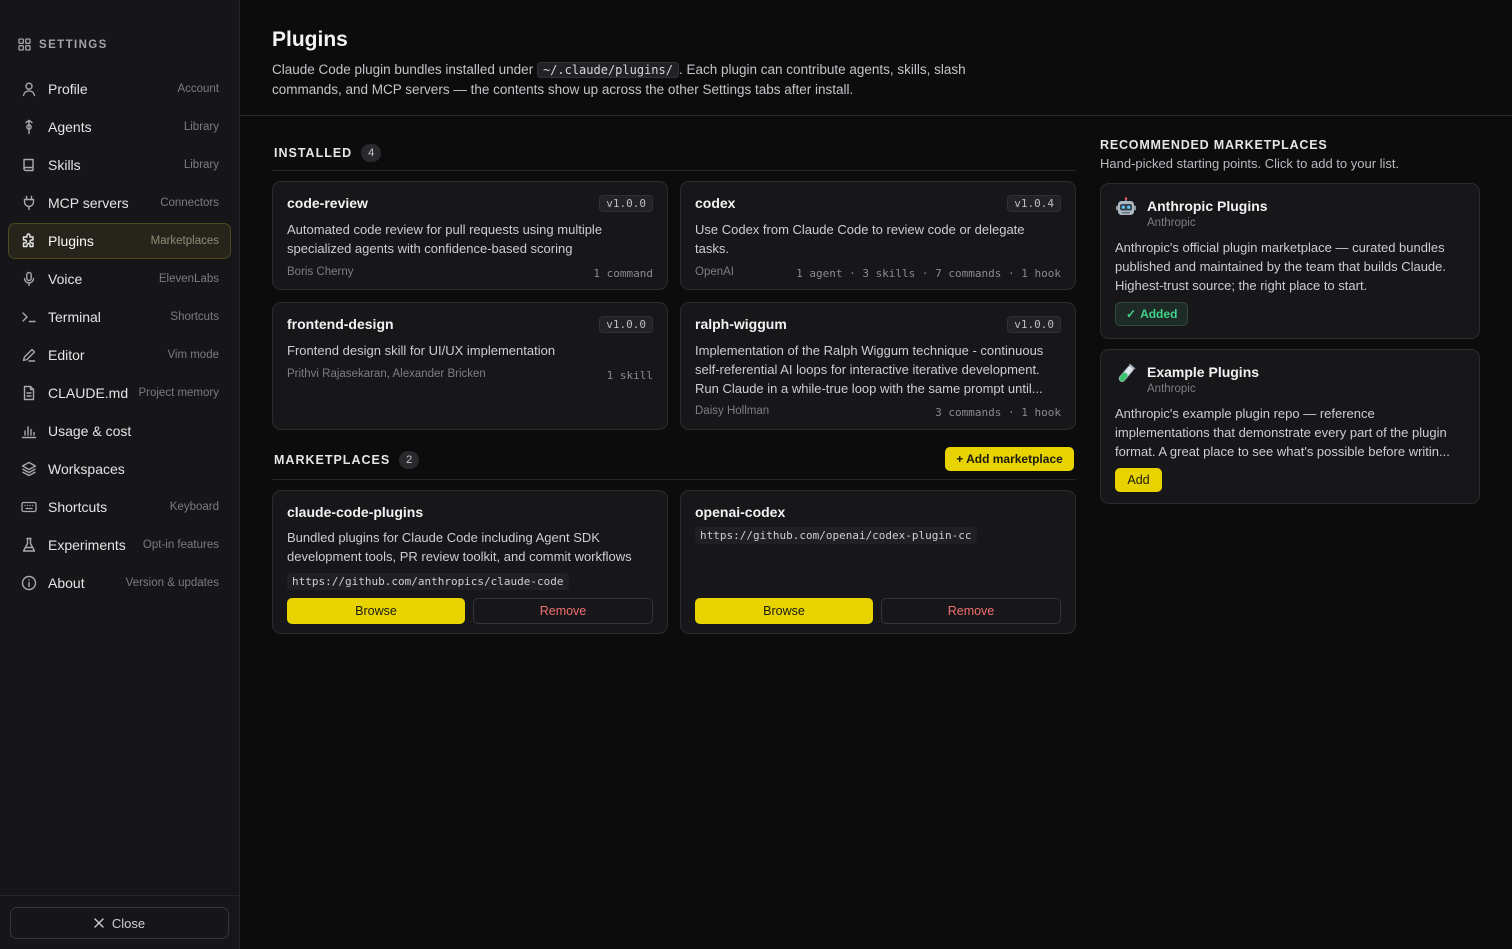  What do you see at coordinates (119, 165) in the screenshot?
I see `sidebar-item-skills: Skills Library` at bounding box center [119, 165].